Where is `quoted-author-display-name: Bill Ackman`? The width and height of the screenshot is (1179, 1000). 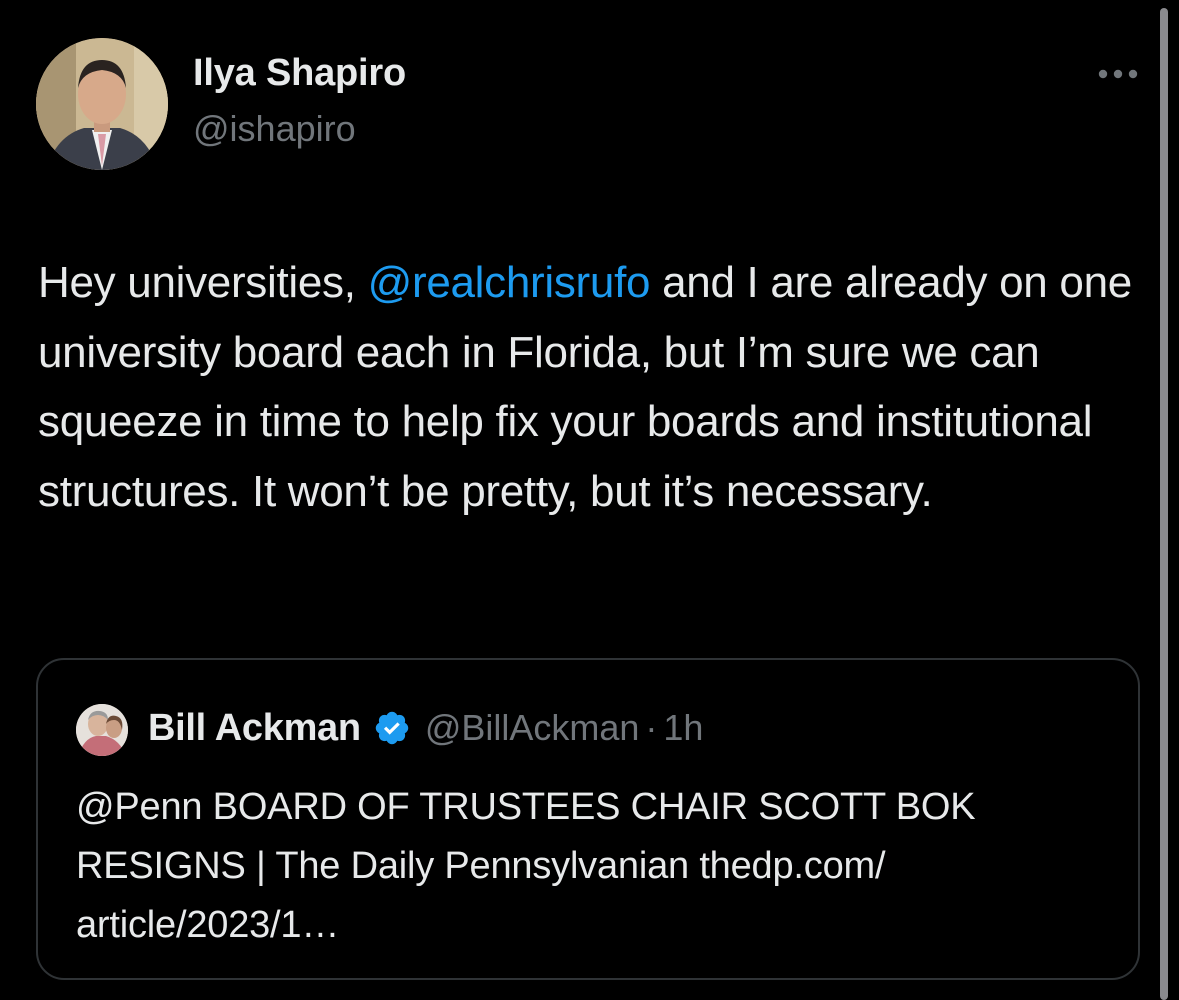 quoted-author-display-name: Bill Ackman is located at coordinates (254, 728).